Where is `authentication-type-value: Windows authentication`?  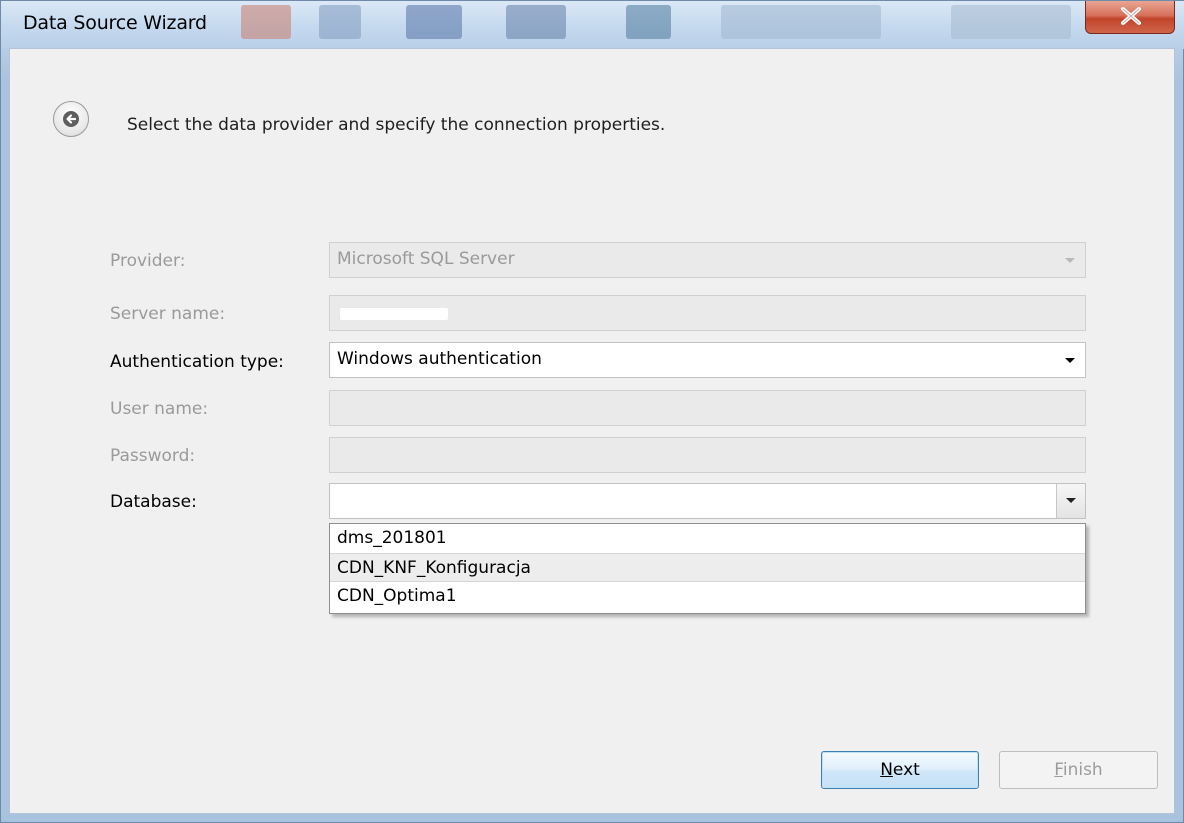
authentication-type-value: Windows authentication is located at coordinates (439, 359).